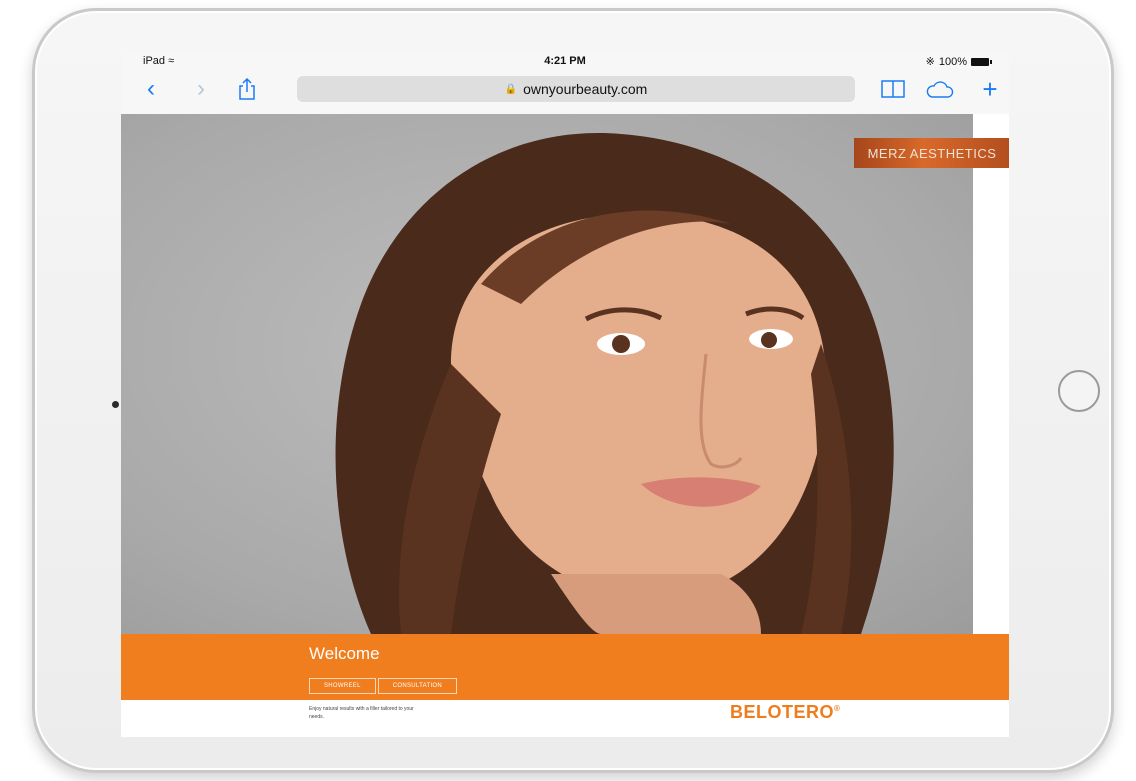  I want to click on status-right: ※ 100%, so click(958, 61).